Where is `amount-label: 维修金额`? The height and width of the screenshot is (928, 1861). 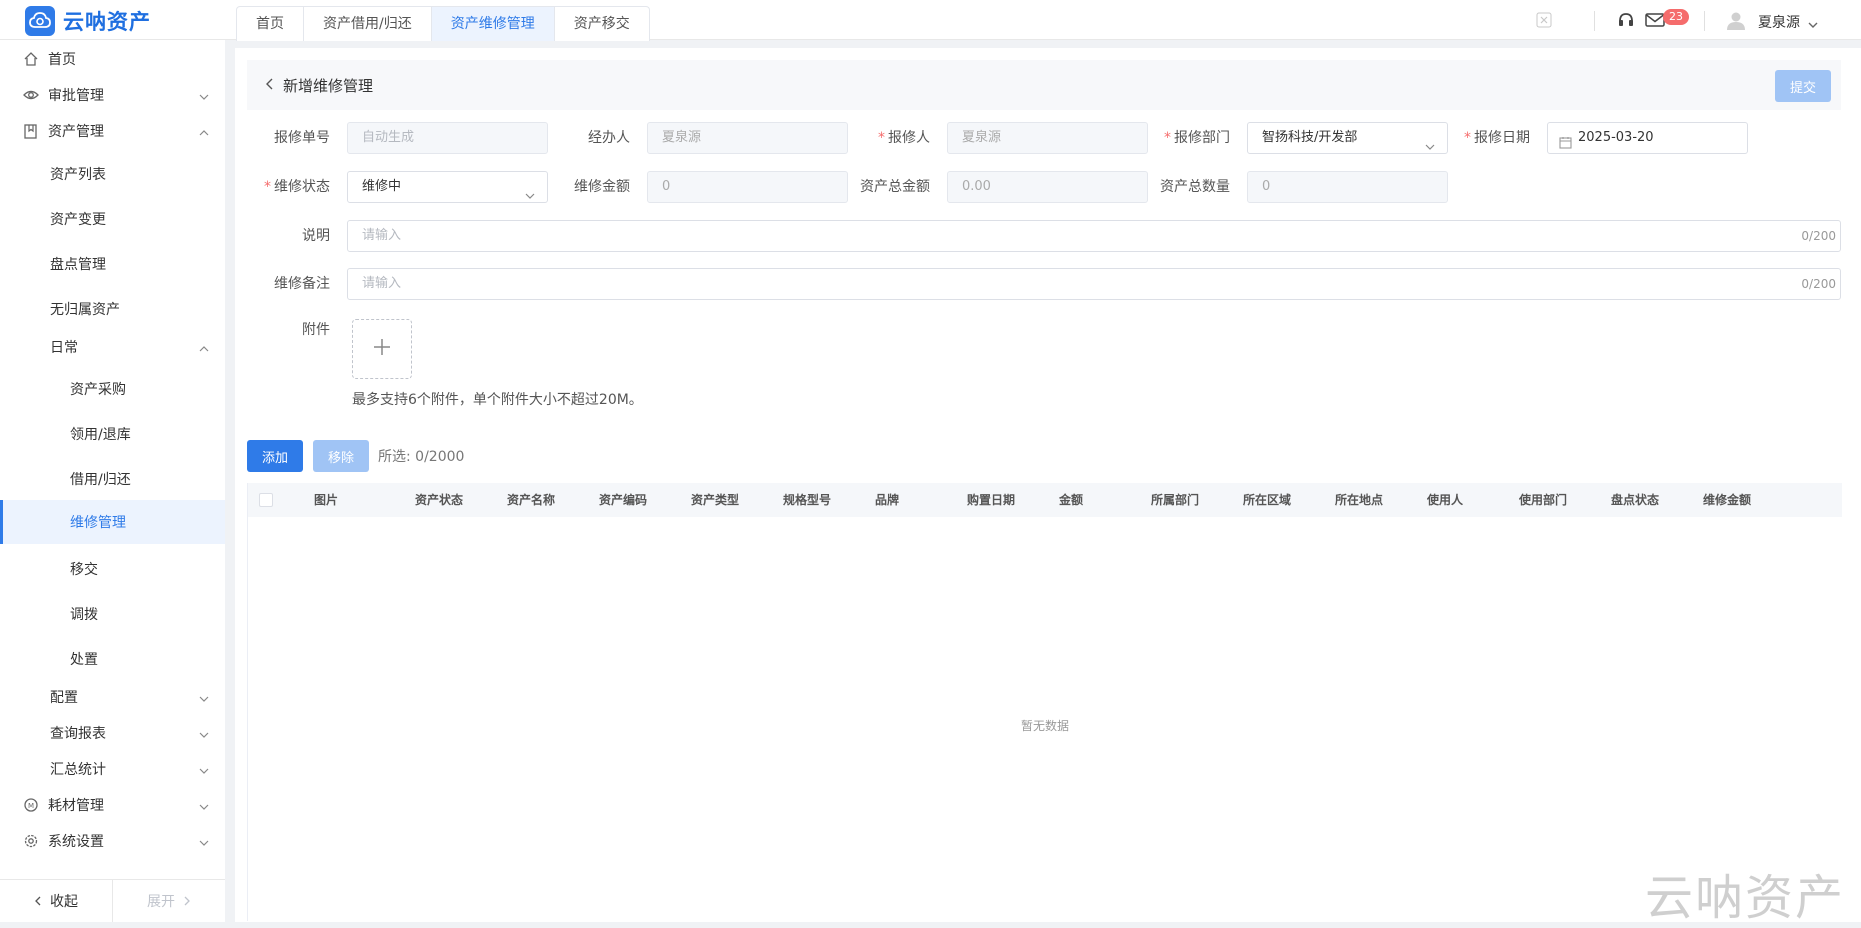
amount-label: 维修金额 is located at coordinates (602, 187).